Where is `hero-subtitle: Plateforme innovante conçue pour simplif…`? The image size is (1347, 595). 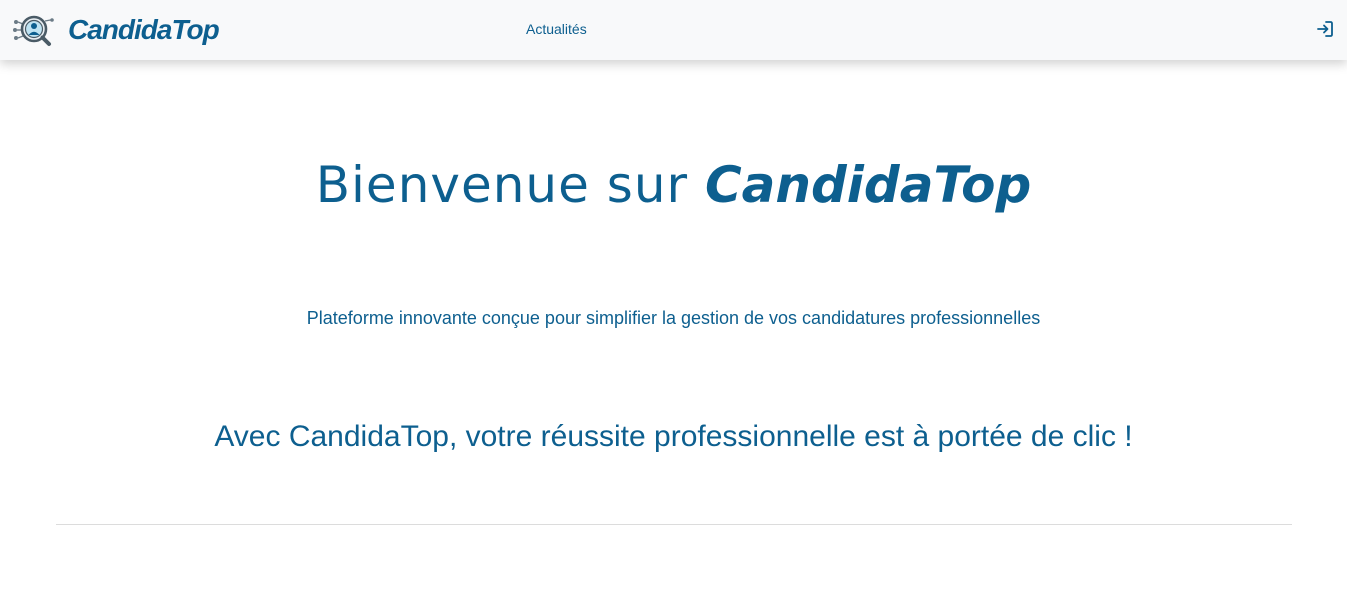
hero-subtitle: Plateforme innovante conçue pour simplif… is located at coordinates (673, 318).